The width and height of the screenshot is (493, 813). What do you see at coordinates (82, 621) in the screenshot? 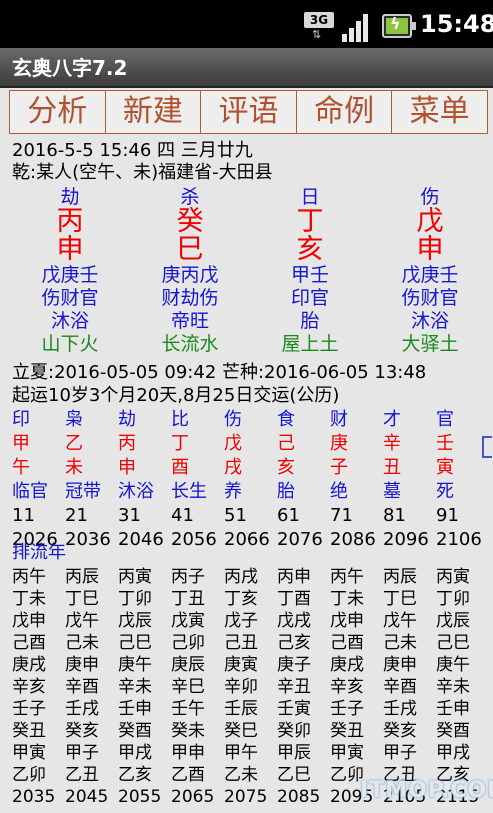
I see `liu-nian-cell: 戊午` at bounding box center [82, 621].